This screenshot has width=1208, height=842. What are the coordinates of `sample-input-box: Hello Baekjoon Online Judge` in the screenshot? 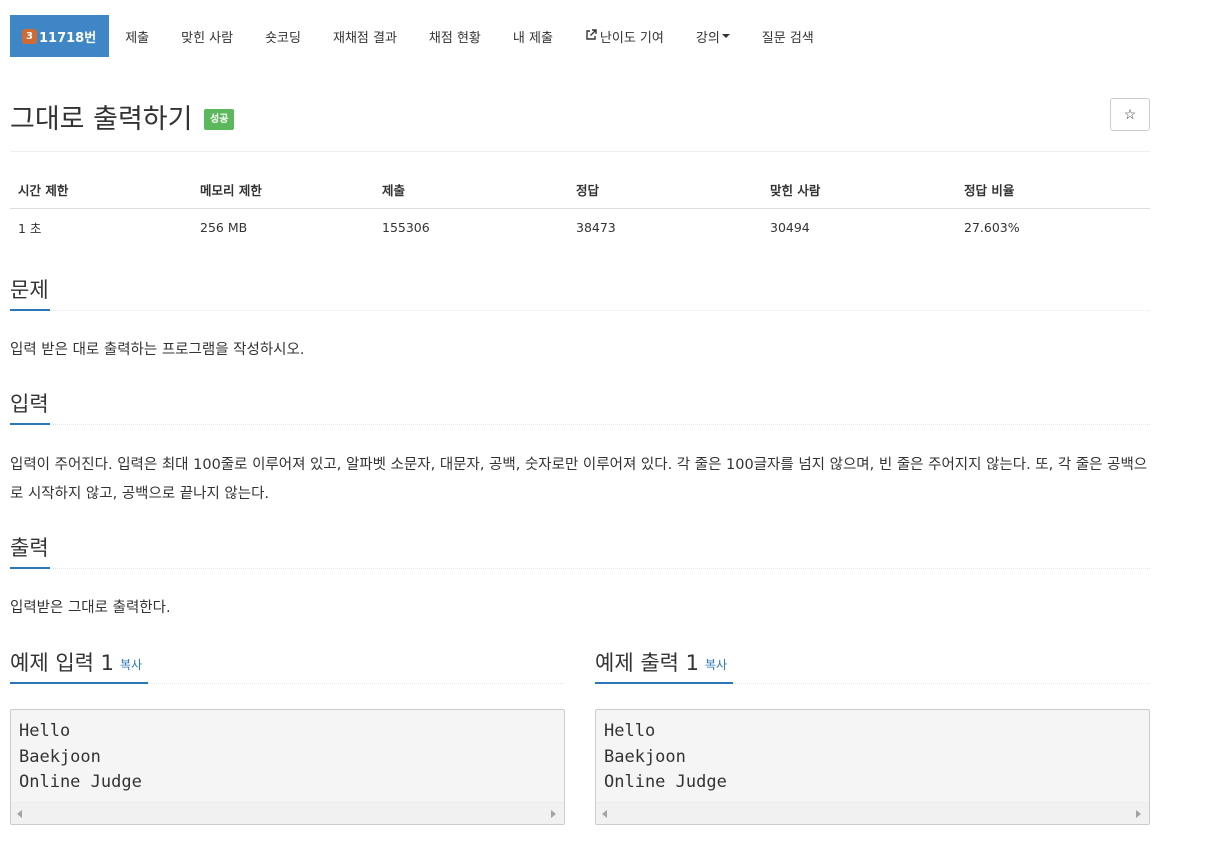 It's located at (287, 767).